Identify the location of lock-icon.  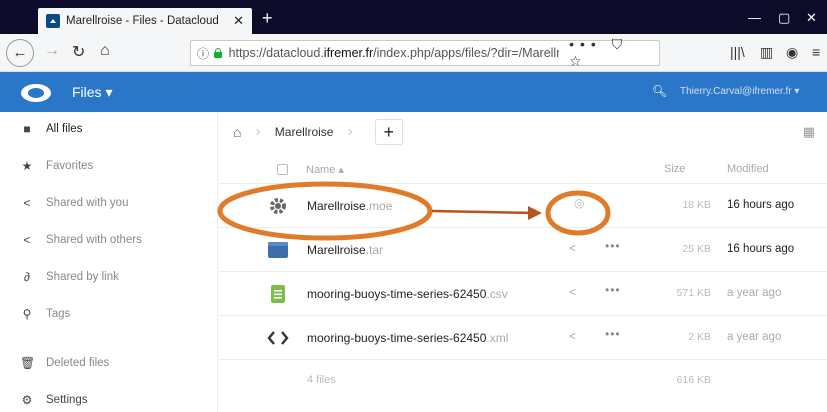
(218, 53).